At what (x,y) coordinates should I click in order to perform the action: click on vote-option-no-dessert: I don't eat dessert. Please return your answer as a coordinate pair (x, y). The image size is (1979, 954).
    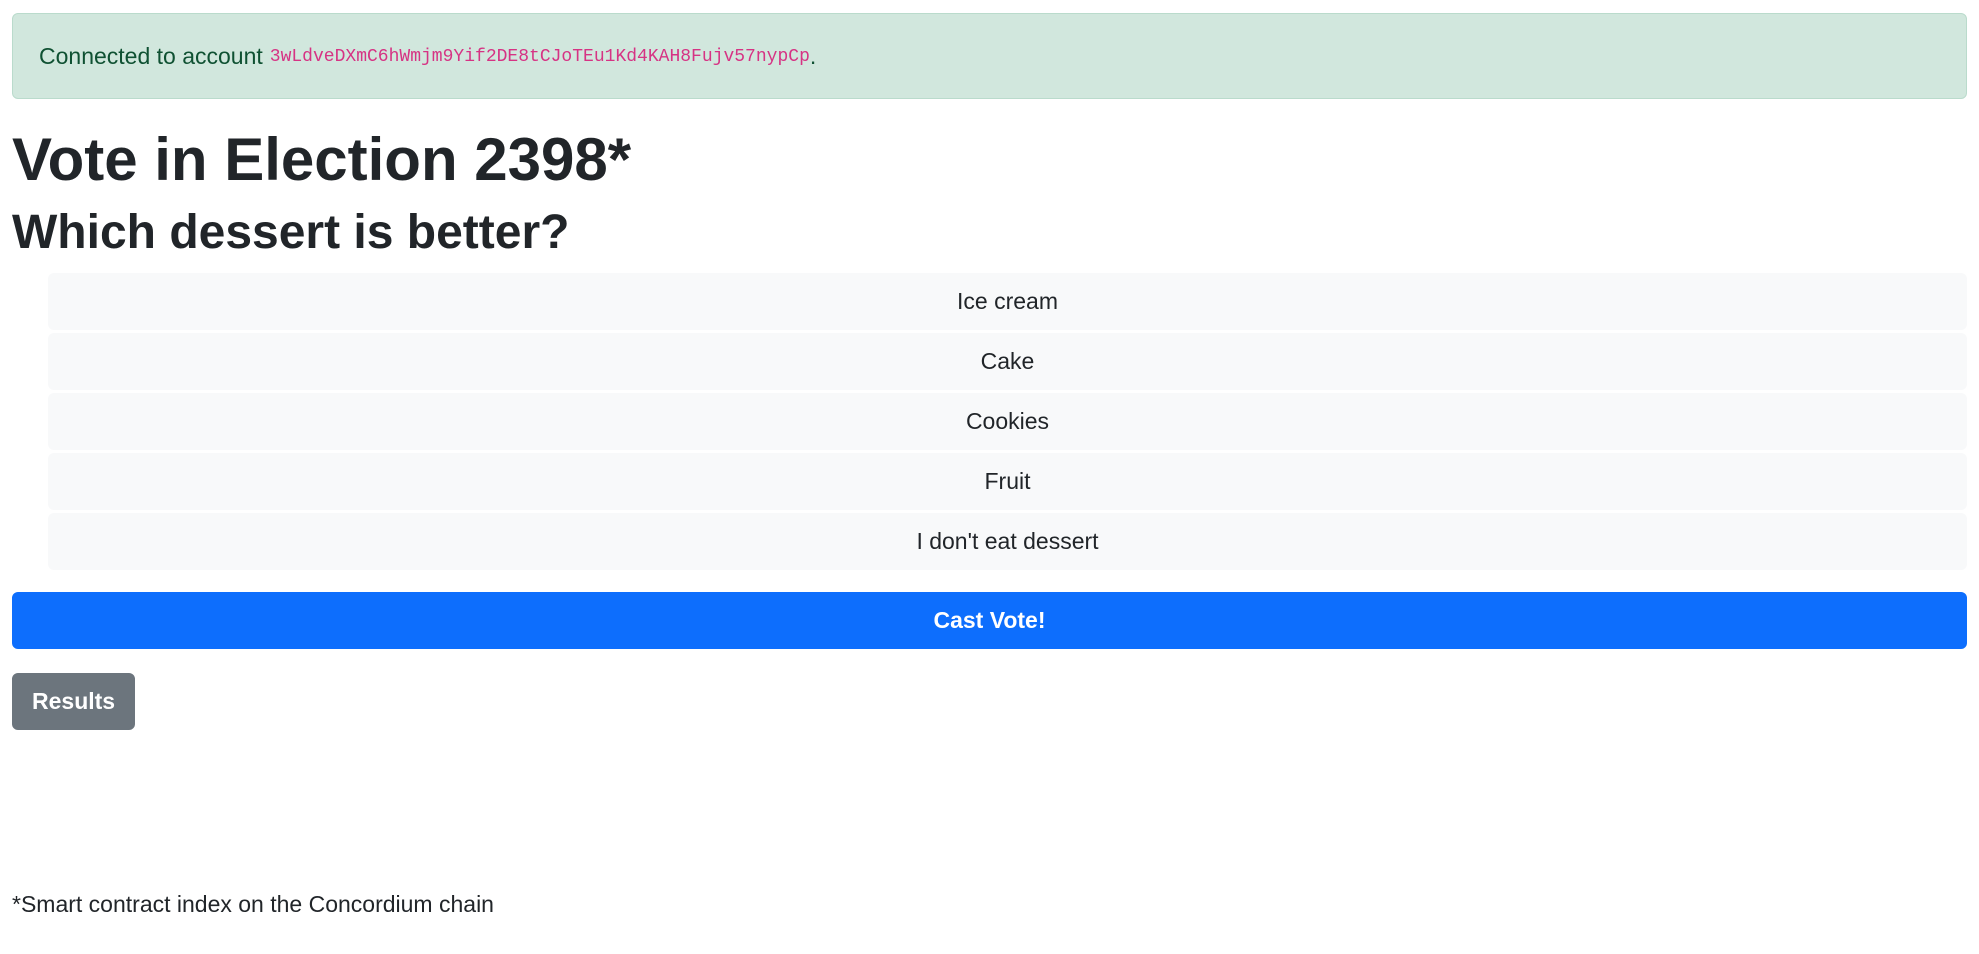
    Looking at the image, I should click on (1007, 541).